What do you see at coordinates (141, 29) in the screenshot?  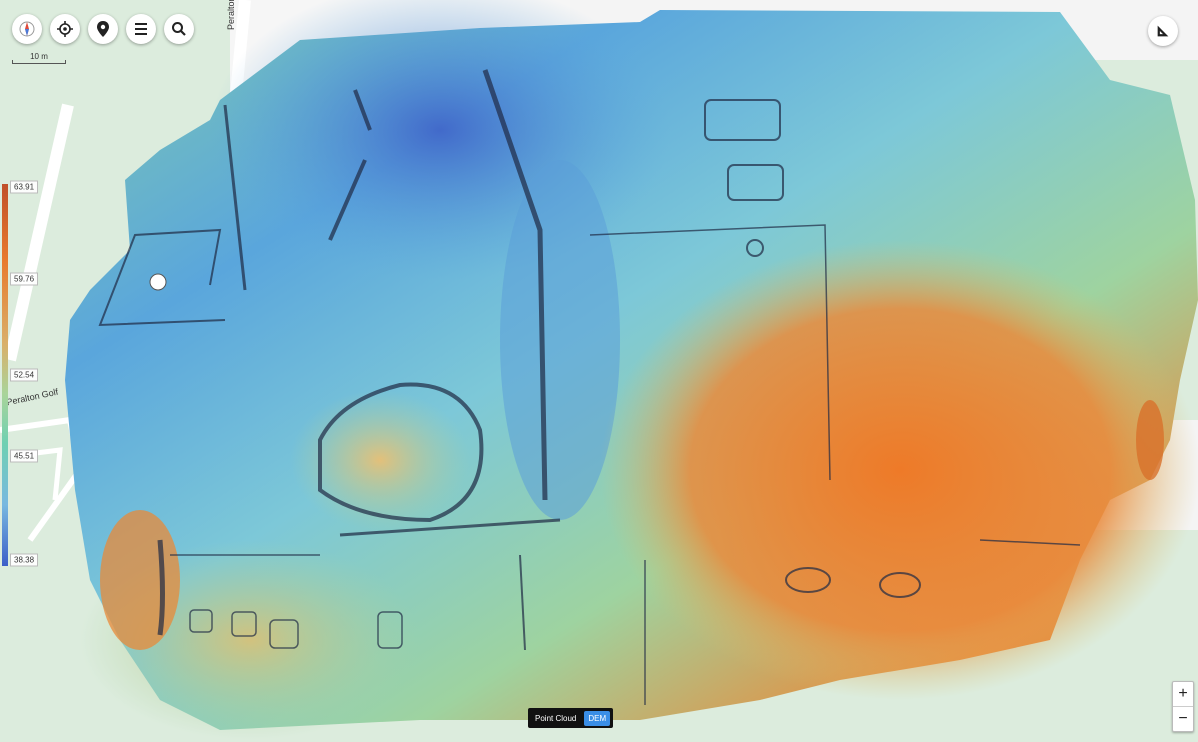 I see `layers-list-icon` at bounding box center [141, 29].